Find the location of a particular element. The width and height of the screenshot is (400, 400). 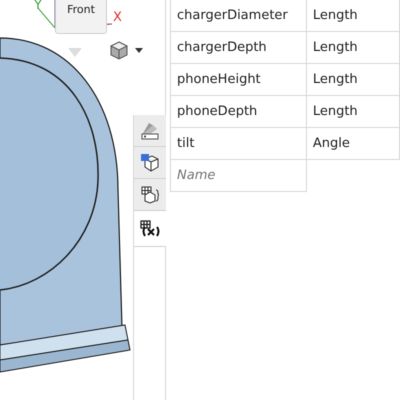

name-input-field: Name is located at coordinates (238, 176).